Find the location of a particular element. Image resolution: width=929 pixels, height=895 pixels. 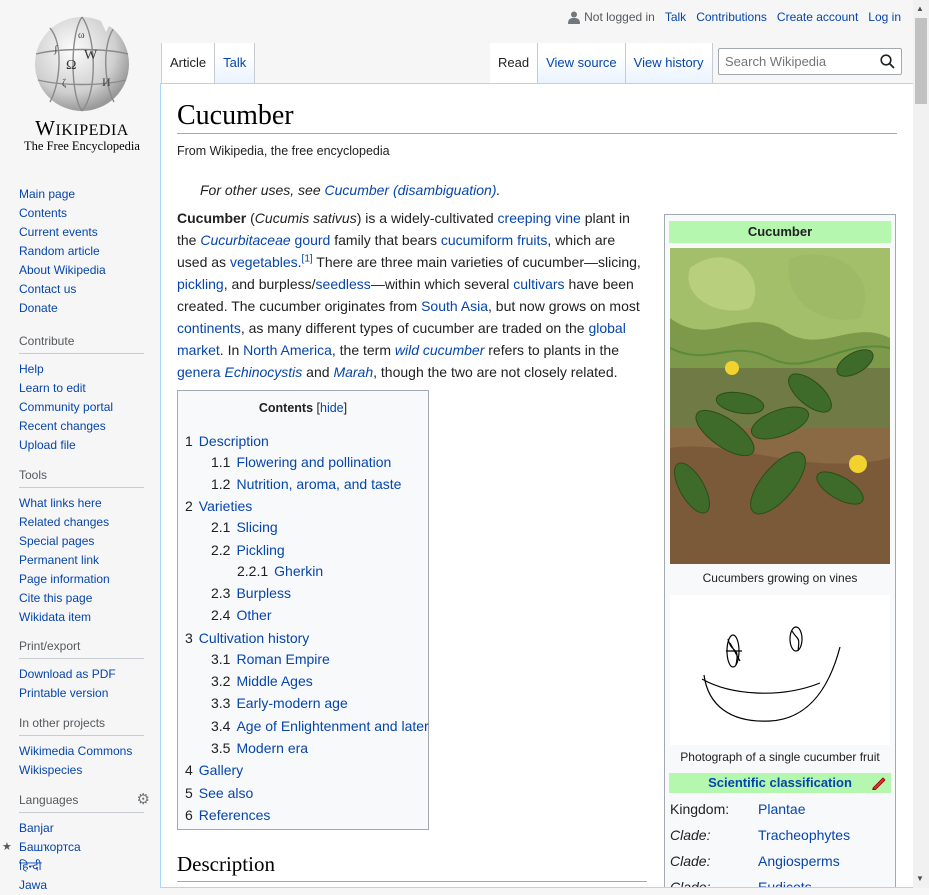

logo-tagline: The Free Encyclopedia is located at coordinates (82, 146).